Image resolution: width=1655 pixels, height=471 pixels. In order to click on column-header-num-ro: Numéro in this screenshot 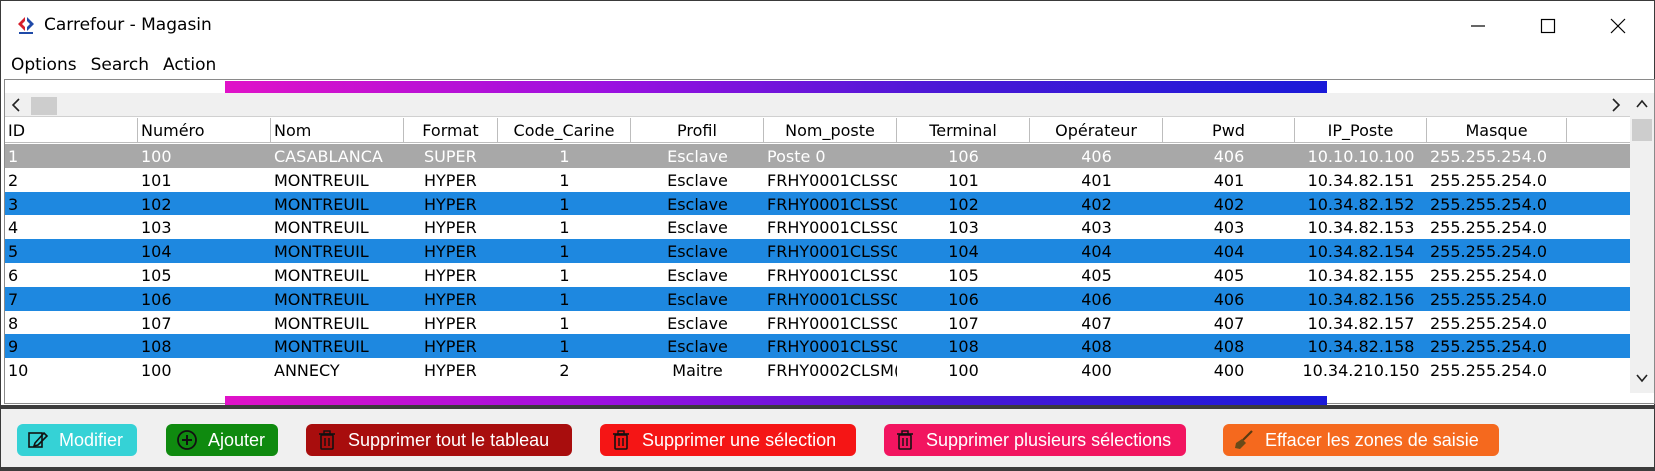, I will do `click(204, 130)`.